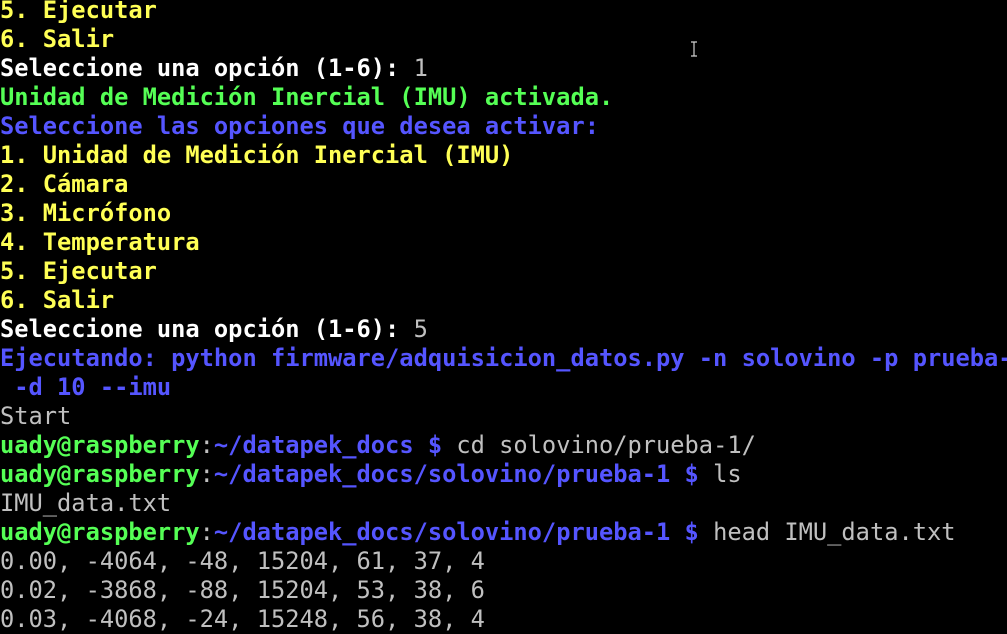 The width and height of the screenshot is (1007, 634). Describe the element at coordinates (36, 416) in the screenshot. I see `start-output: Start` at that location.